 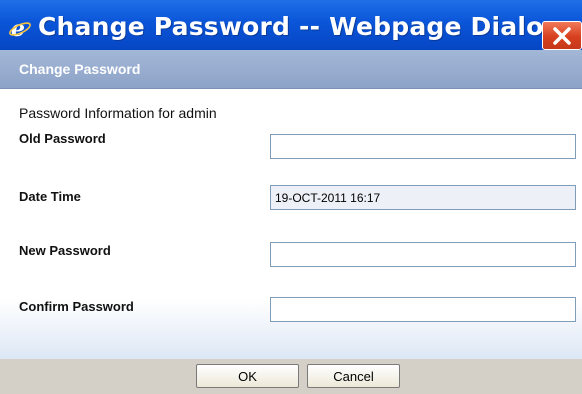 I want to click on window-title: Change Password -- Webpage Dialog, so click(x=300, y=26).